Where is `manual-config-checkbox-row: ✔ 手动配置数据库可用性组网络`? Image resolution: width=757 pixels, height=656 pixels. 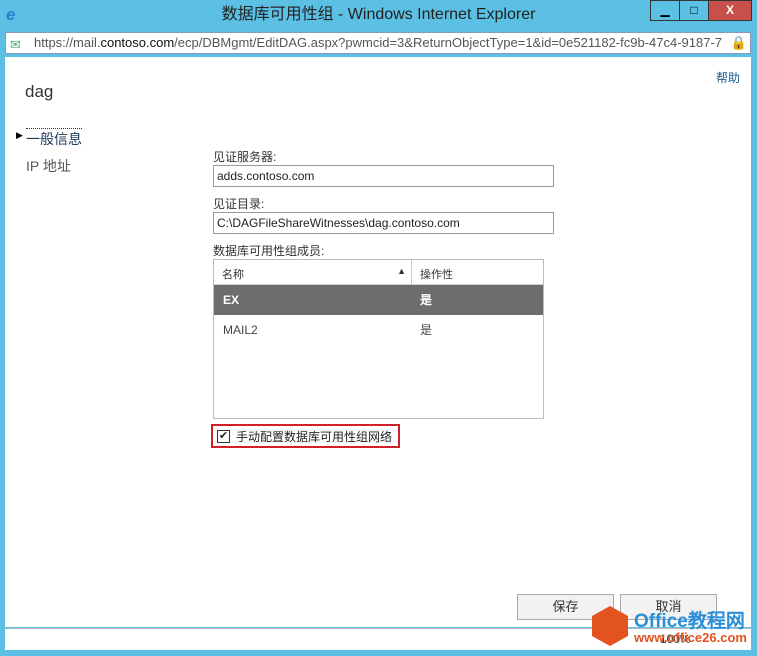 manual-config-checkbox-row: ✔ 手动配置数据库可用性组网络 is located at coordinates (305, 436).